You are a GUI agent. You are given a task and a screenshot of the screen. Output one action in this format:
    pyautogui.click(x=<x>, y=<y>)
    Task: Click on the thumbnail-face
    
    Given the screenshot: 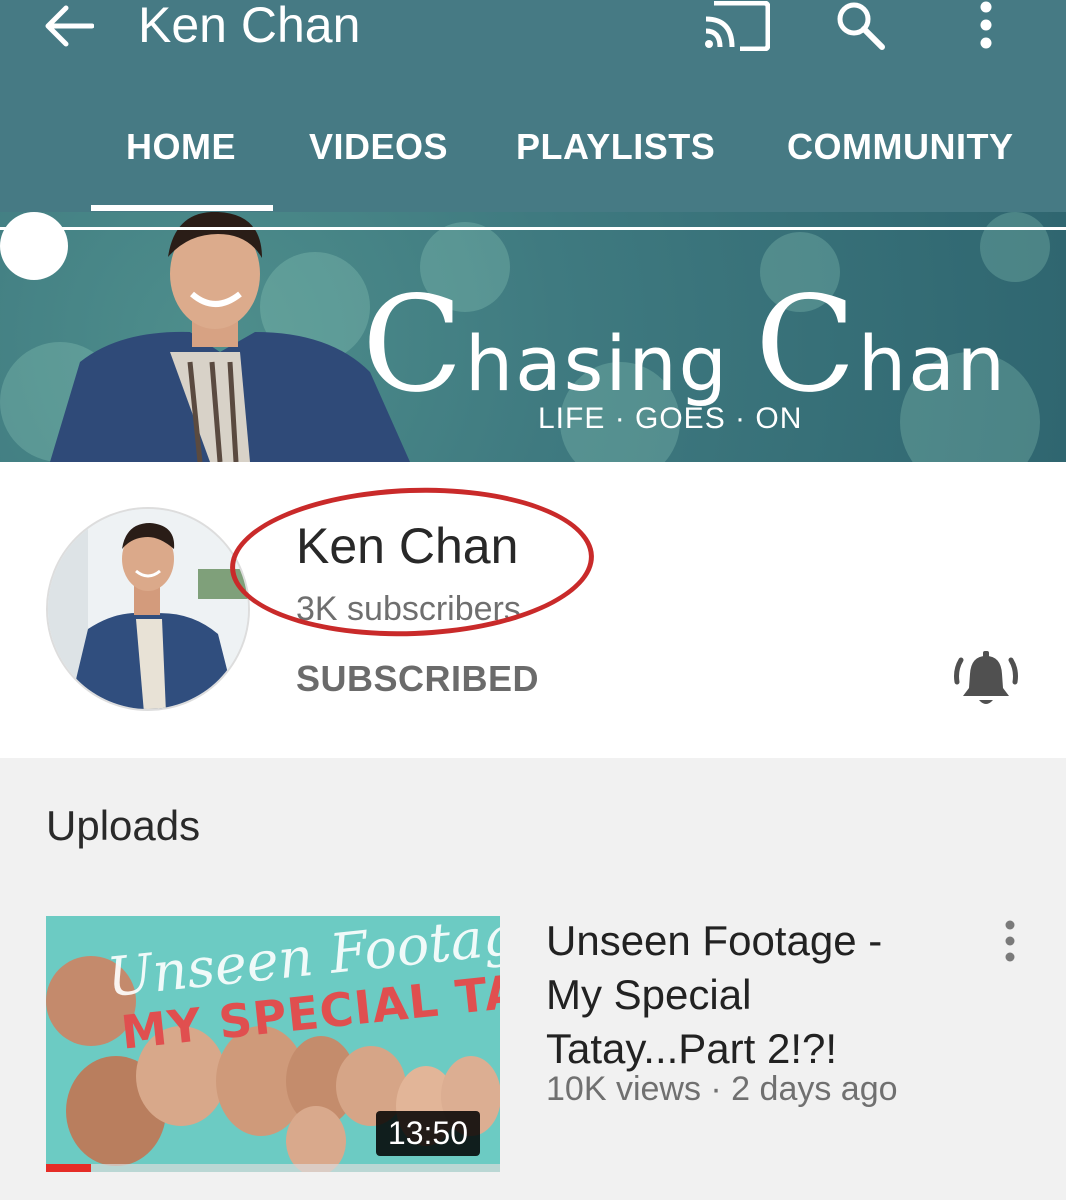 What is the action you would take?
    pyautogui.click(x=316, y=1139)
    